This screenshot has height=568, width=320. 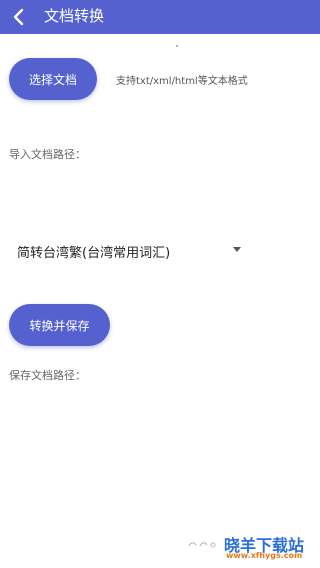 What do you see at coordinates (94, 253) in the screenshot?
I see `conversion-type-value: 简转台湾繁(台湾常用词汇)` at bounding box center [94, 253].